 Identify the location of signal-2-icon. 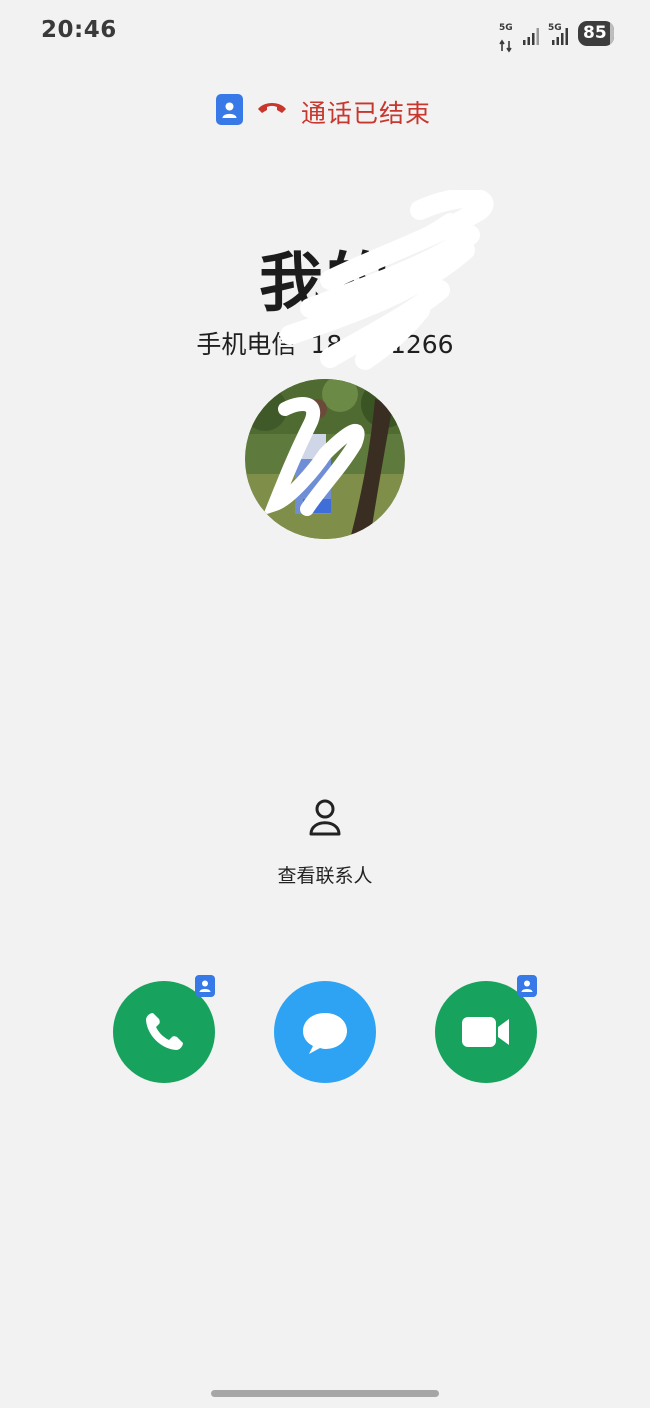
(560, 36).